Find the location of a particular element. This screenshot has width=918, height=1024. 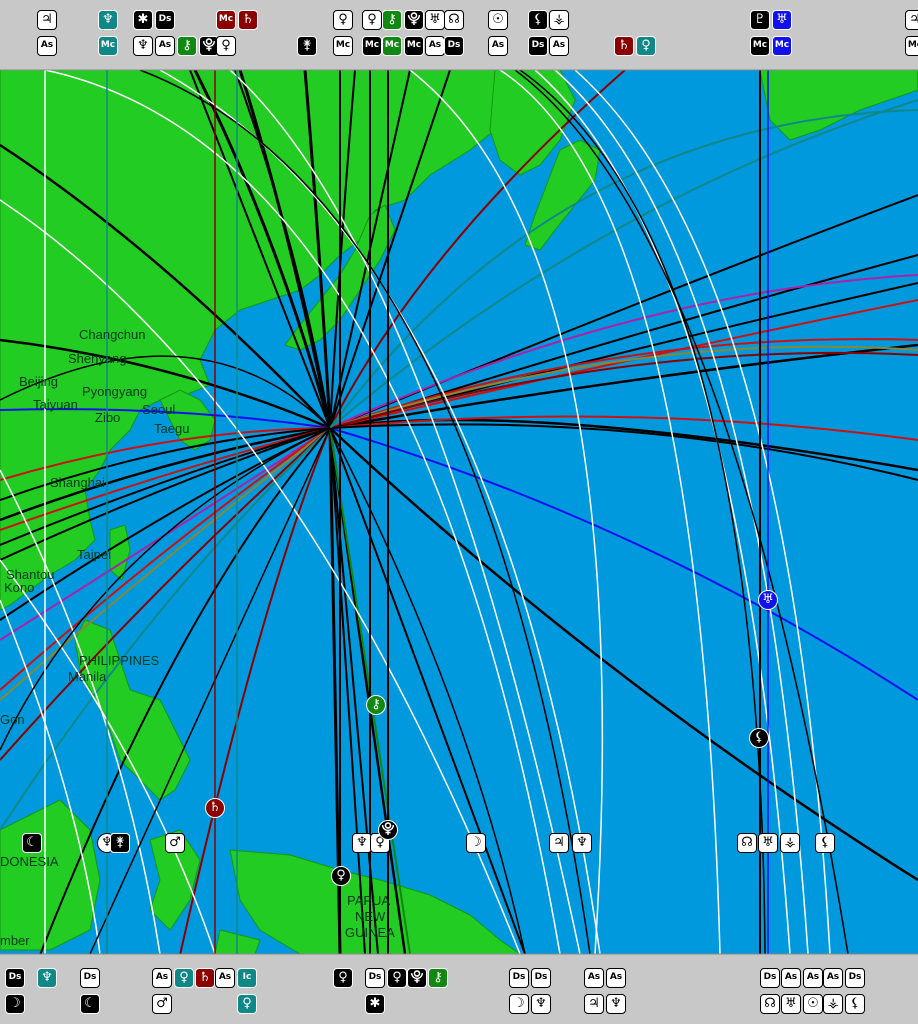

city-label: Shenyang is located at coordinates (97, 358).